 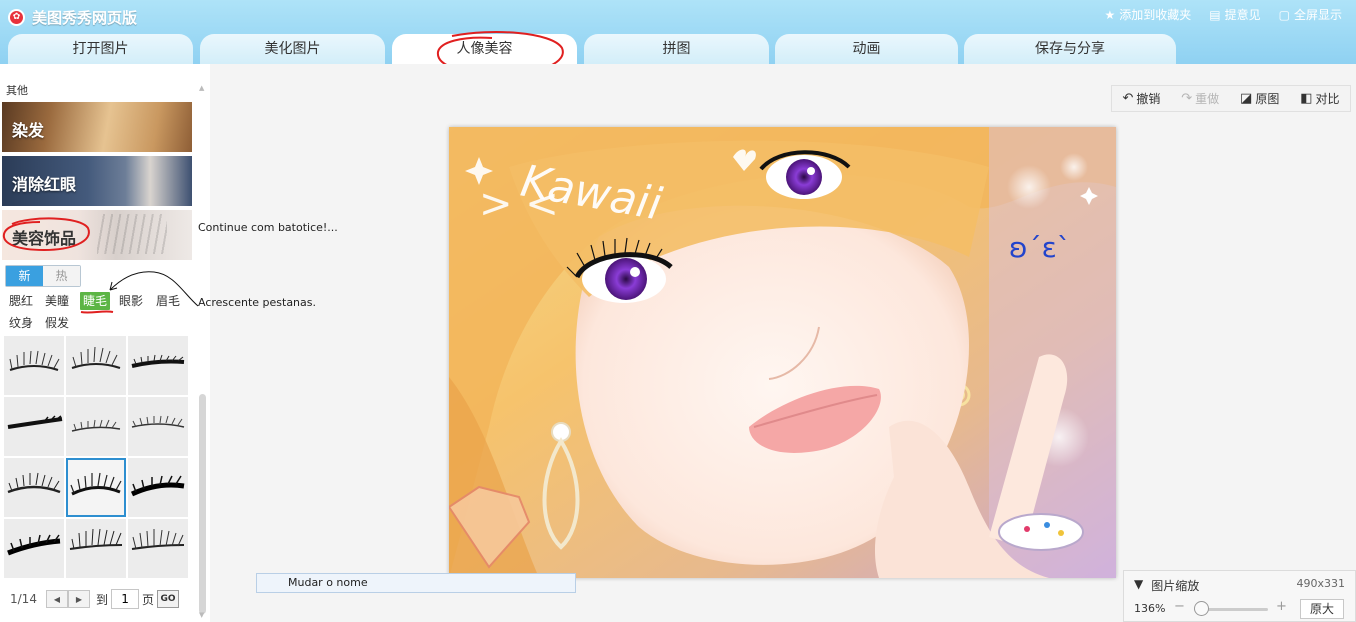 I want to click on subcat-blush: 腮红, so click(x=21, y=301).